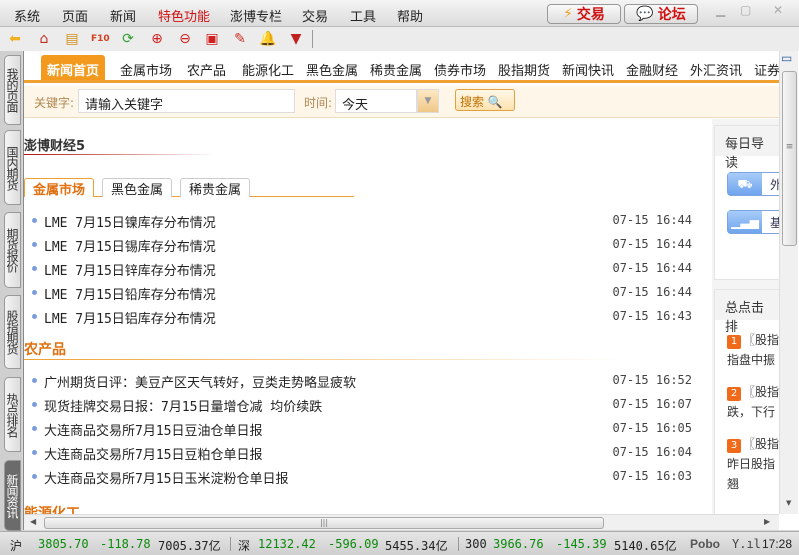 Image resolution: width=799 pixels, height=555 pixels. What do you see at coordinates (73, 67) in the screenshot?
I see `nav-tab-home: 新闻首页` at bounding box center [73, 67].